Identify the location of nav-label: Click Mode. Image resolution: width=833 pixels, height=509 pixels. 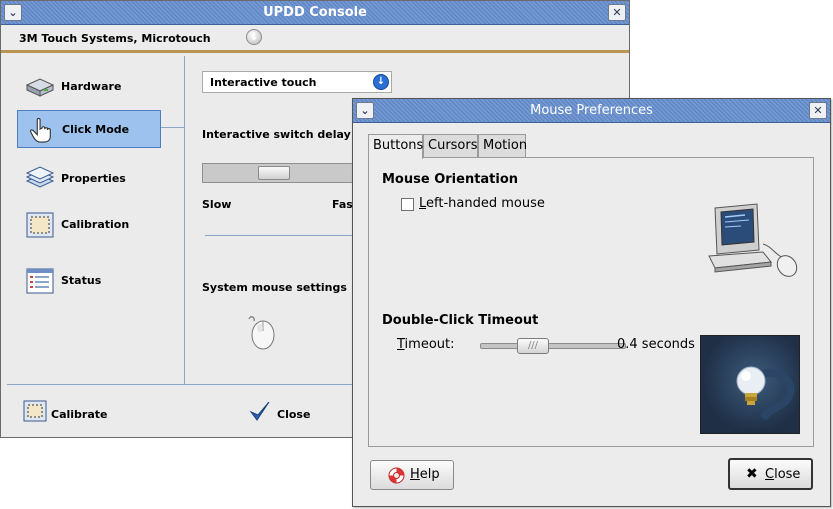
(96, 129).